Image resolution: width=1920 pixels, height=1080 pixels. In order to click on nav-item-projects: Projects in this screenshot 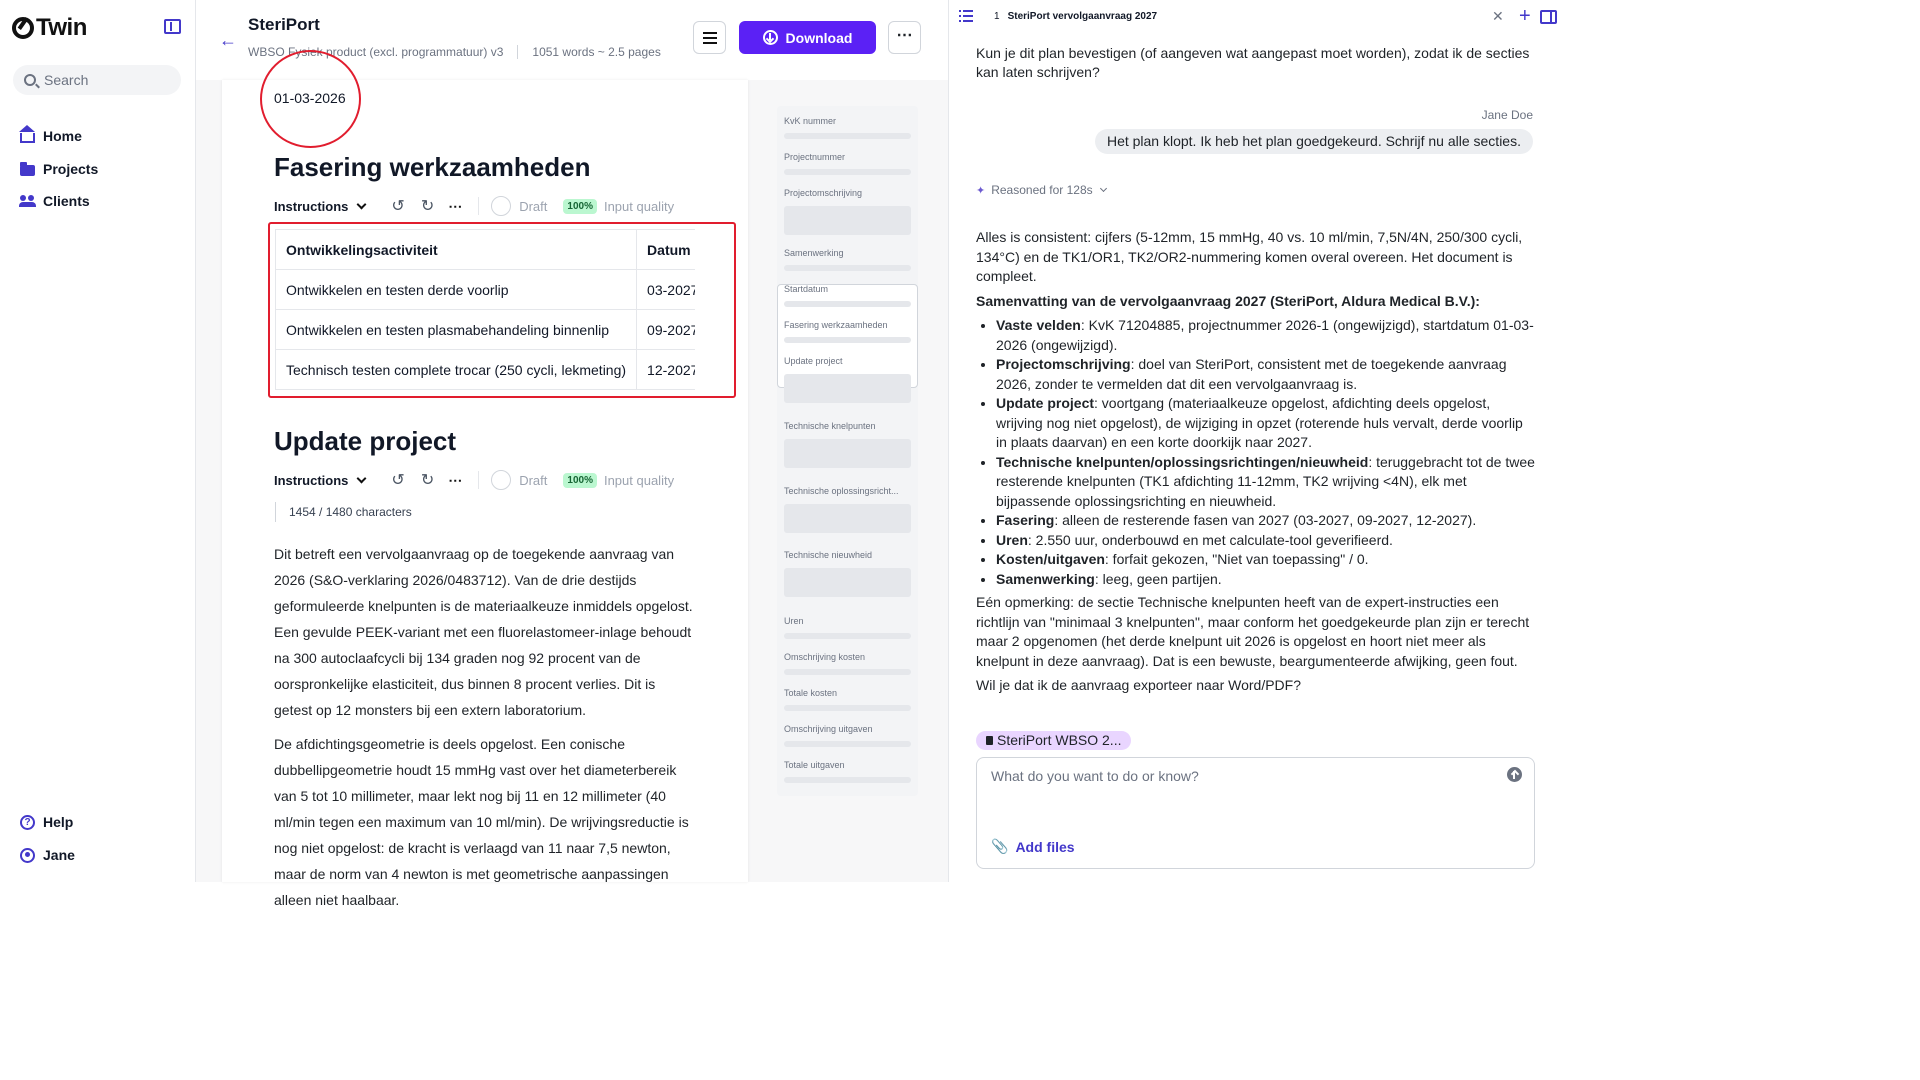, I will do `click(59, 169)`.